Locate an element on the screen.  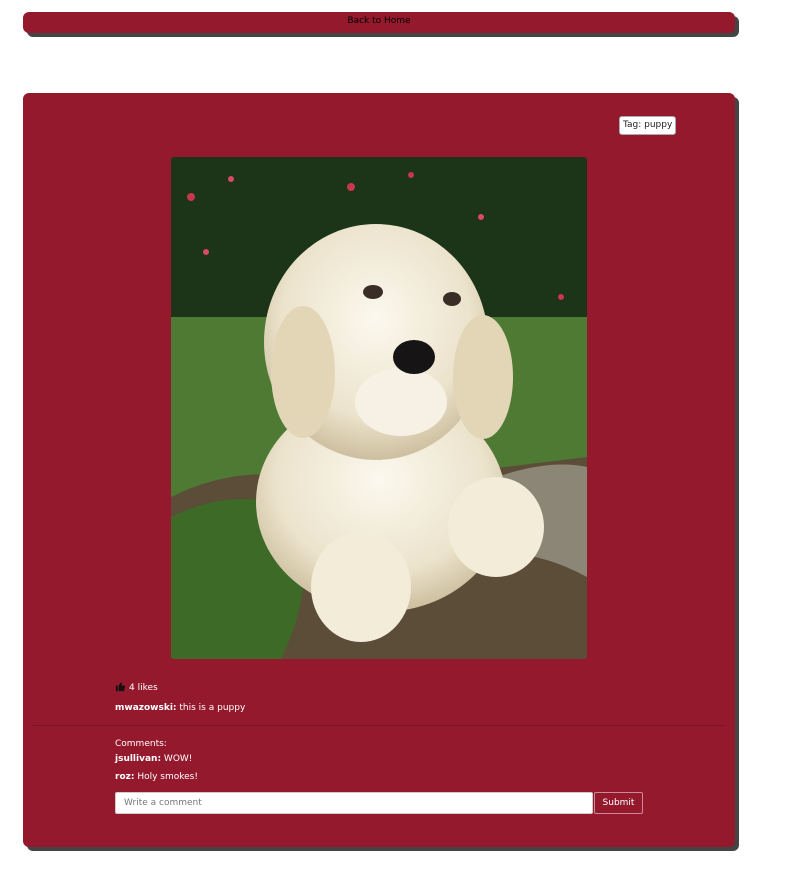
back-to-home-button: Back to Home is located at coordinates (379, 22).